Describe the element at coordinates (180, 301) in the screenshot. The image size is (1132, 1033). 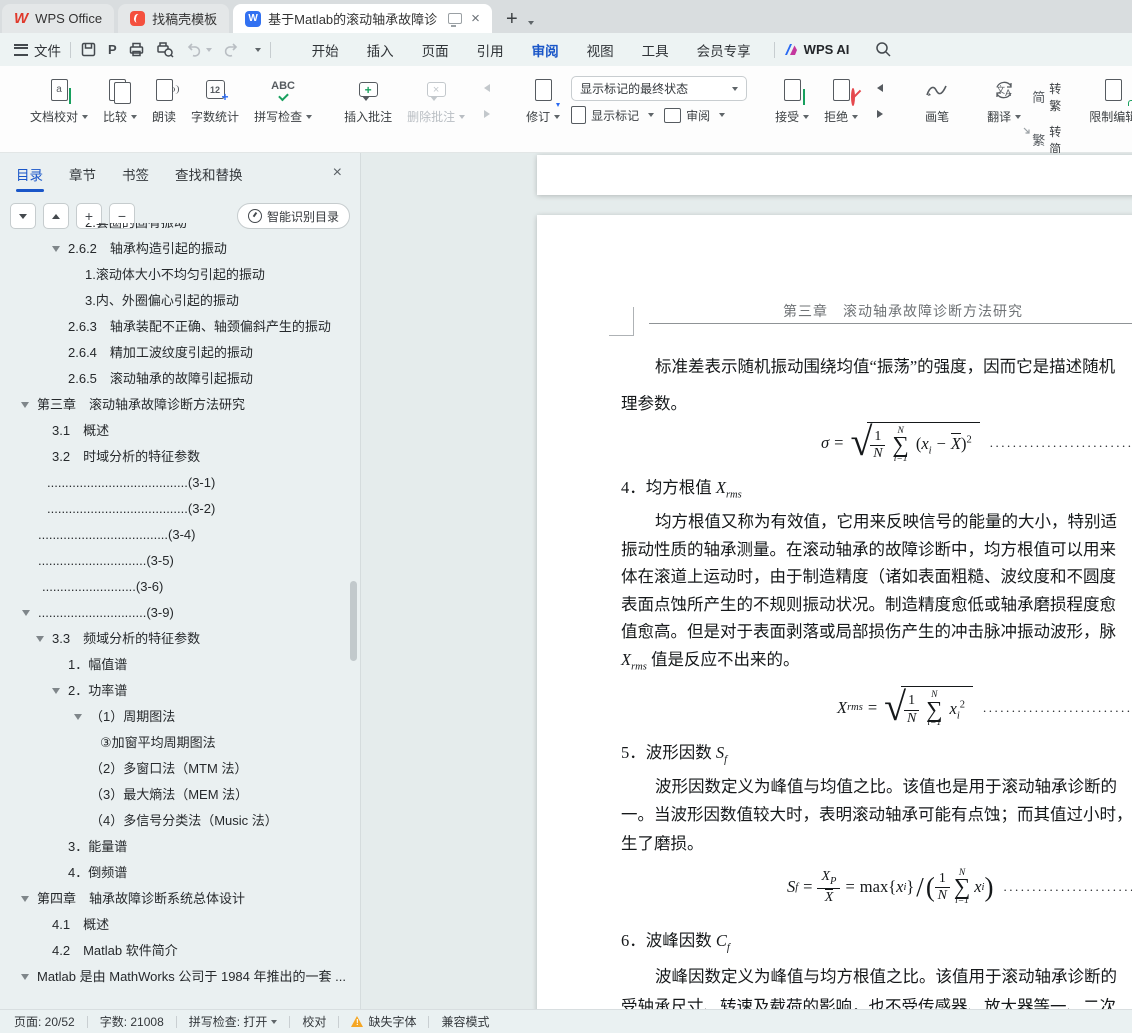
I see `toc-item: 3.内、外圈偏心引起的振动` at that location.